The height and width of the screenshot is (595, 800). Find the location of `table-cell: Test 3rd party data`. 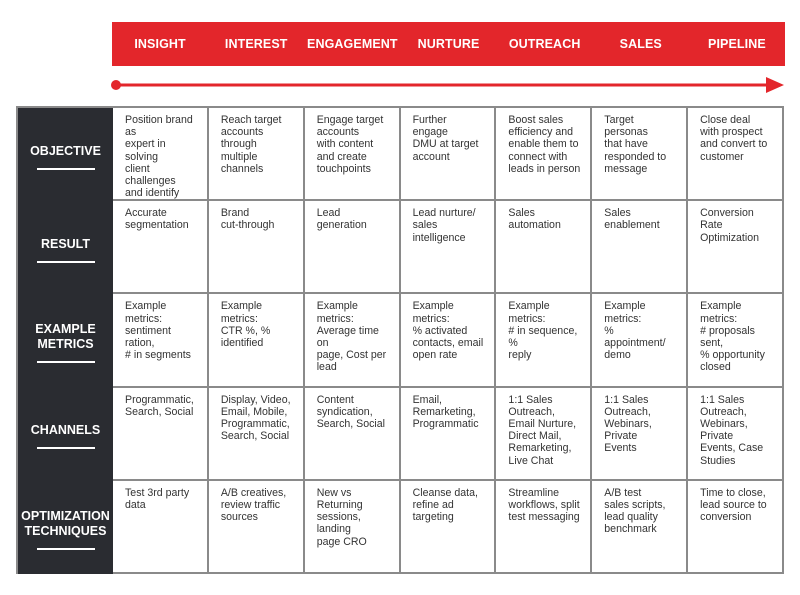

table-cell: Test 3rd party data is located at coordinates (161, 527).